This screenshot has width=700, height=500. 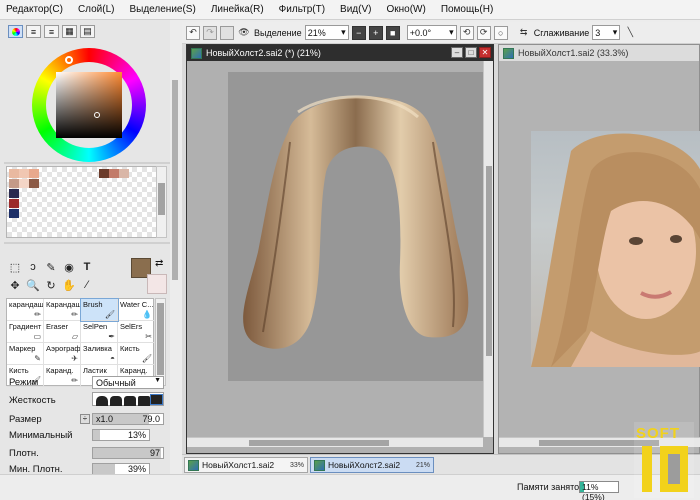 What do you see at coordinates (33, 31) in the screenshot?
I see `rgb-sliders-tab-icon: ≡` at bounding box center [33, 31].